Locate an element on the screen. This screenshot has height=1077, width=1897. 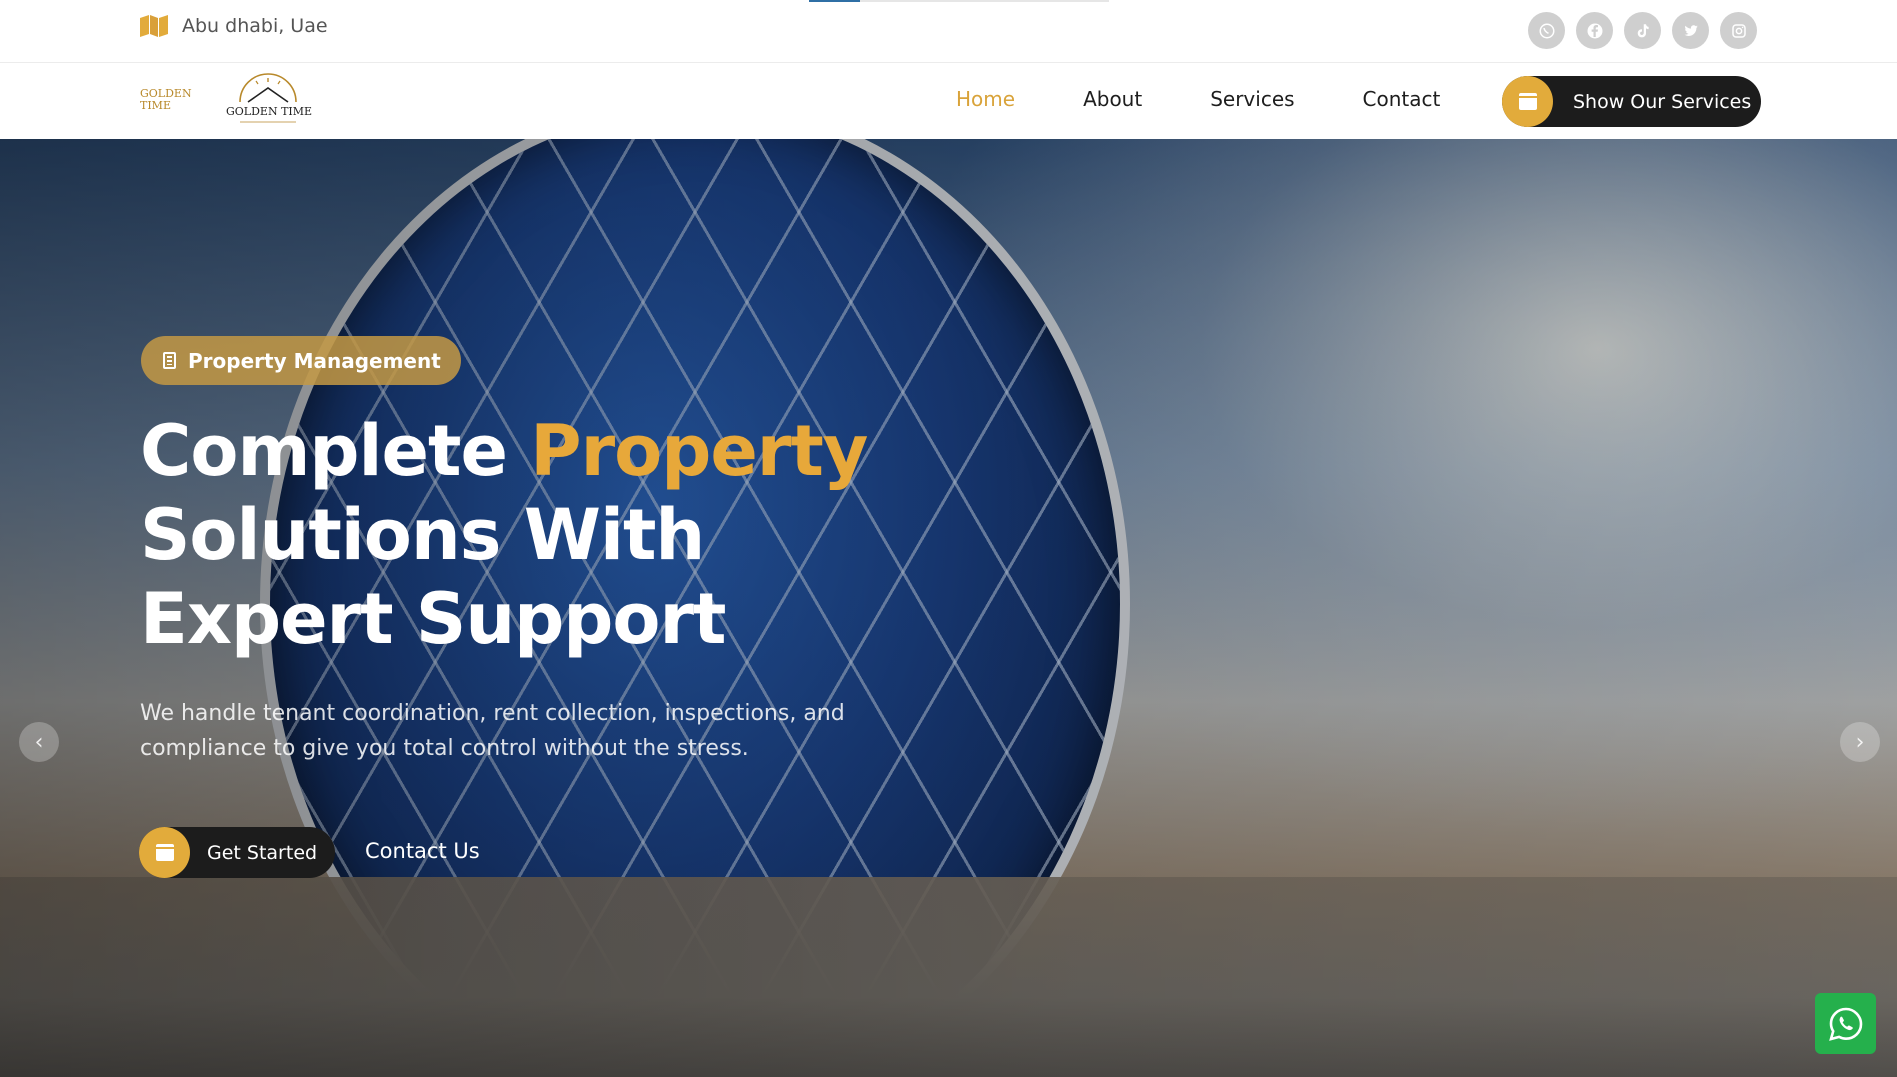
nav-home: Home is located at coordinates (985, 99).